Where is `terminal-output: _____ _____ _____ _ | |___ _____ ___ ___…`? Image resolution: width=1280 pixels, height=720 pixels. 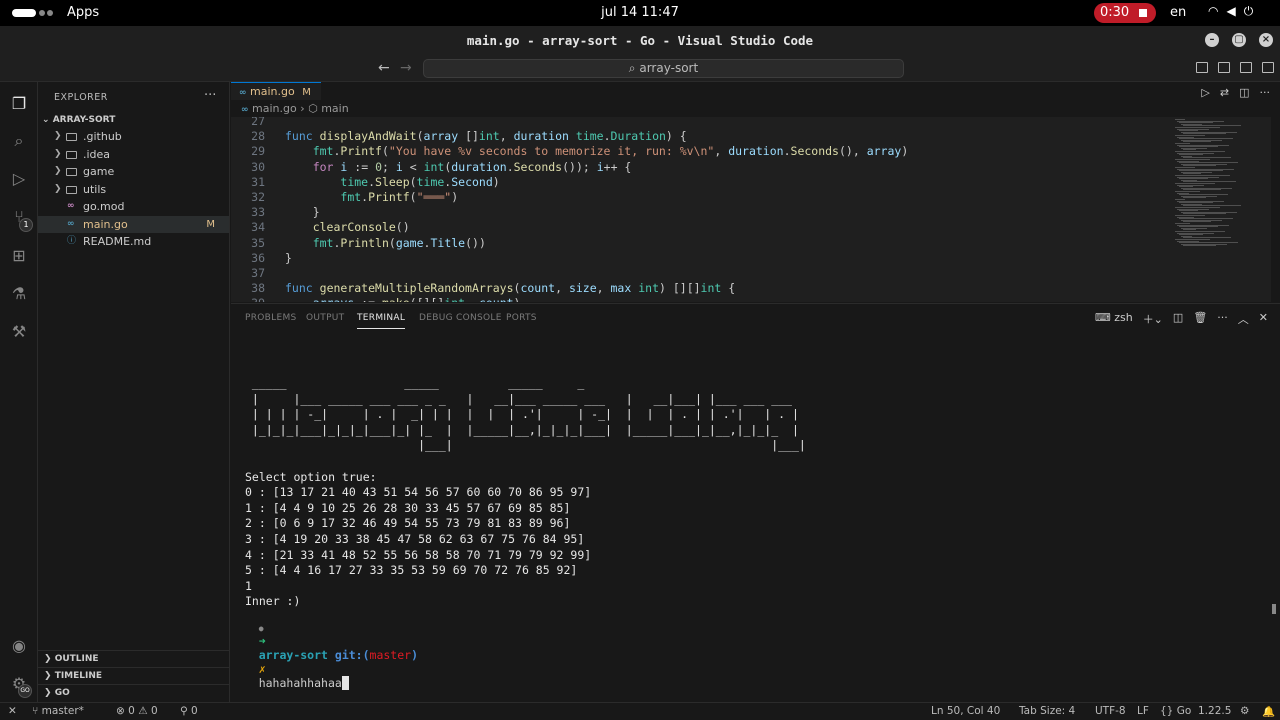
terminal-output: _____ _____ _____ _ | |___ _____ ___ ___… is located at coordinates (525, 493).